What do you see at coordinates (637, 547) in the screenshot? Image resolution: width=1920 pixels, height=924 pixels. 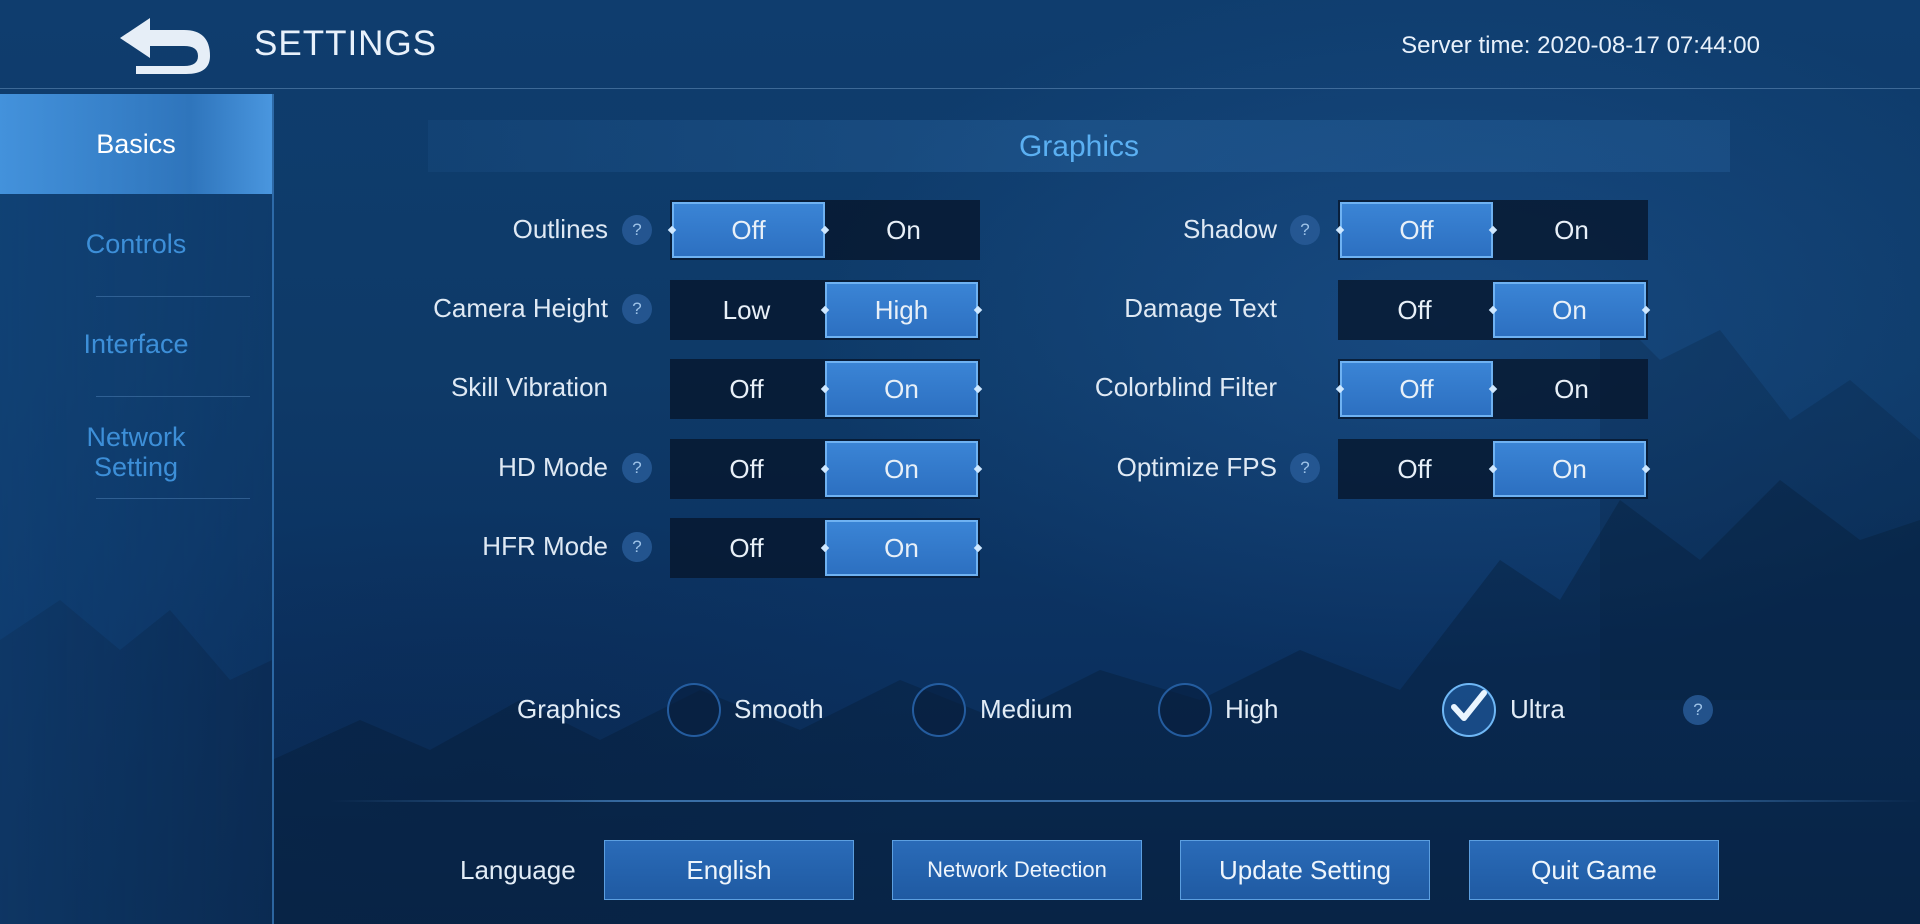 I see `hfr-mode-help-icon: ?` at bounding box center [637, 547].